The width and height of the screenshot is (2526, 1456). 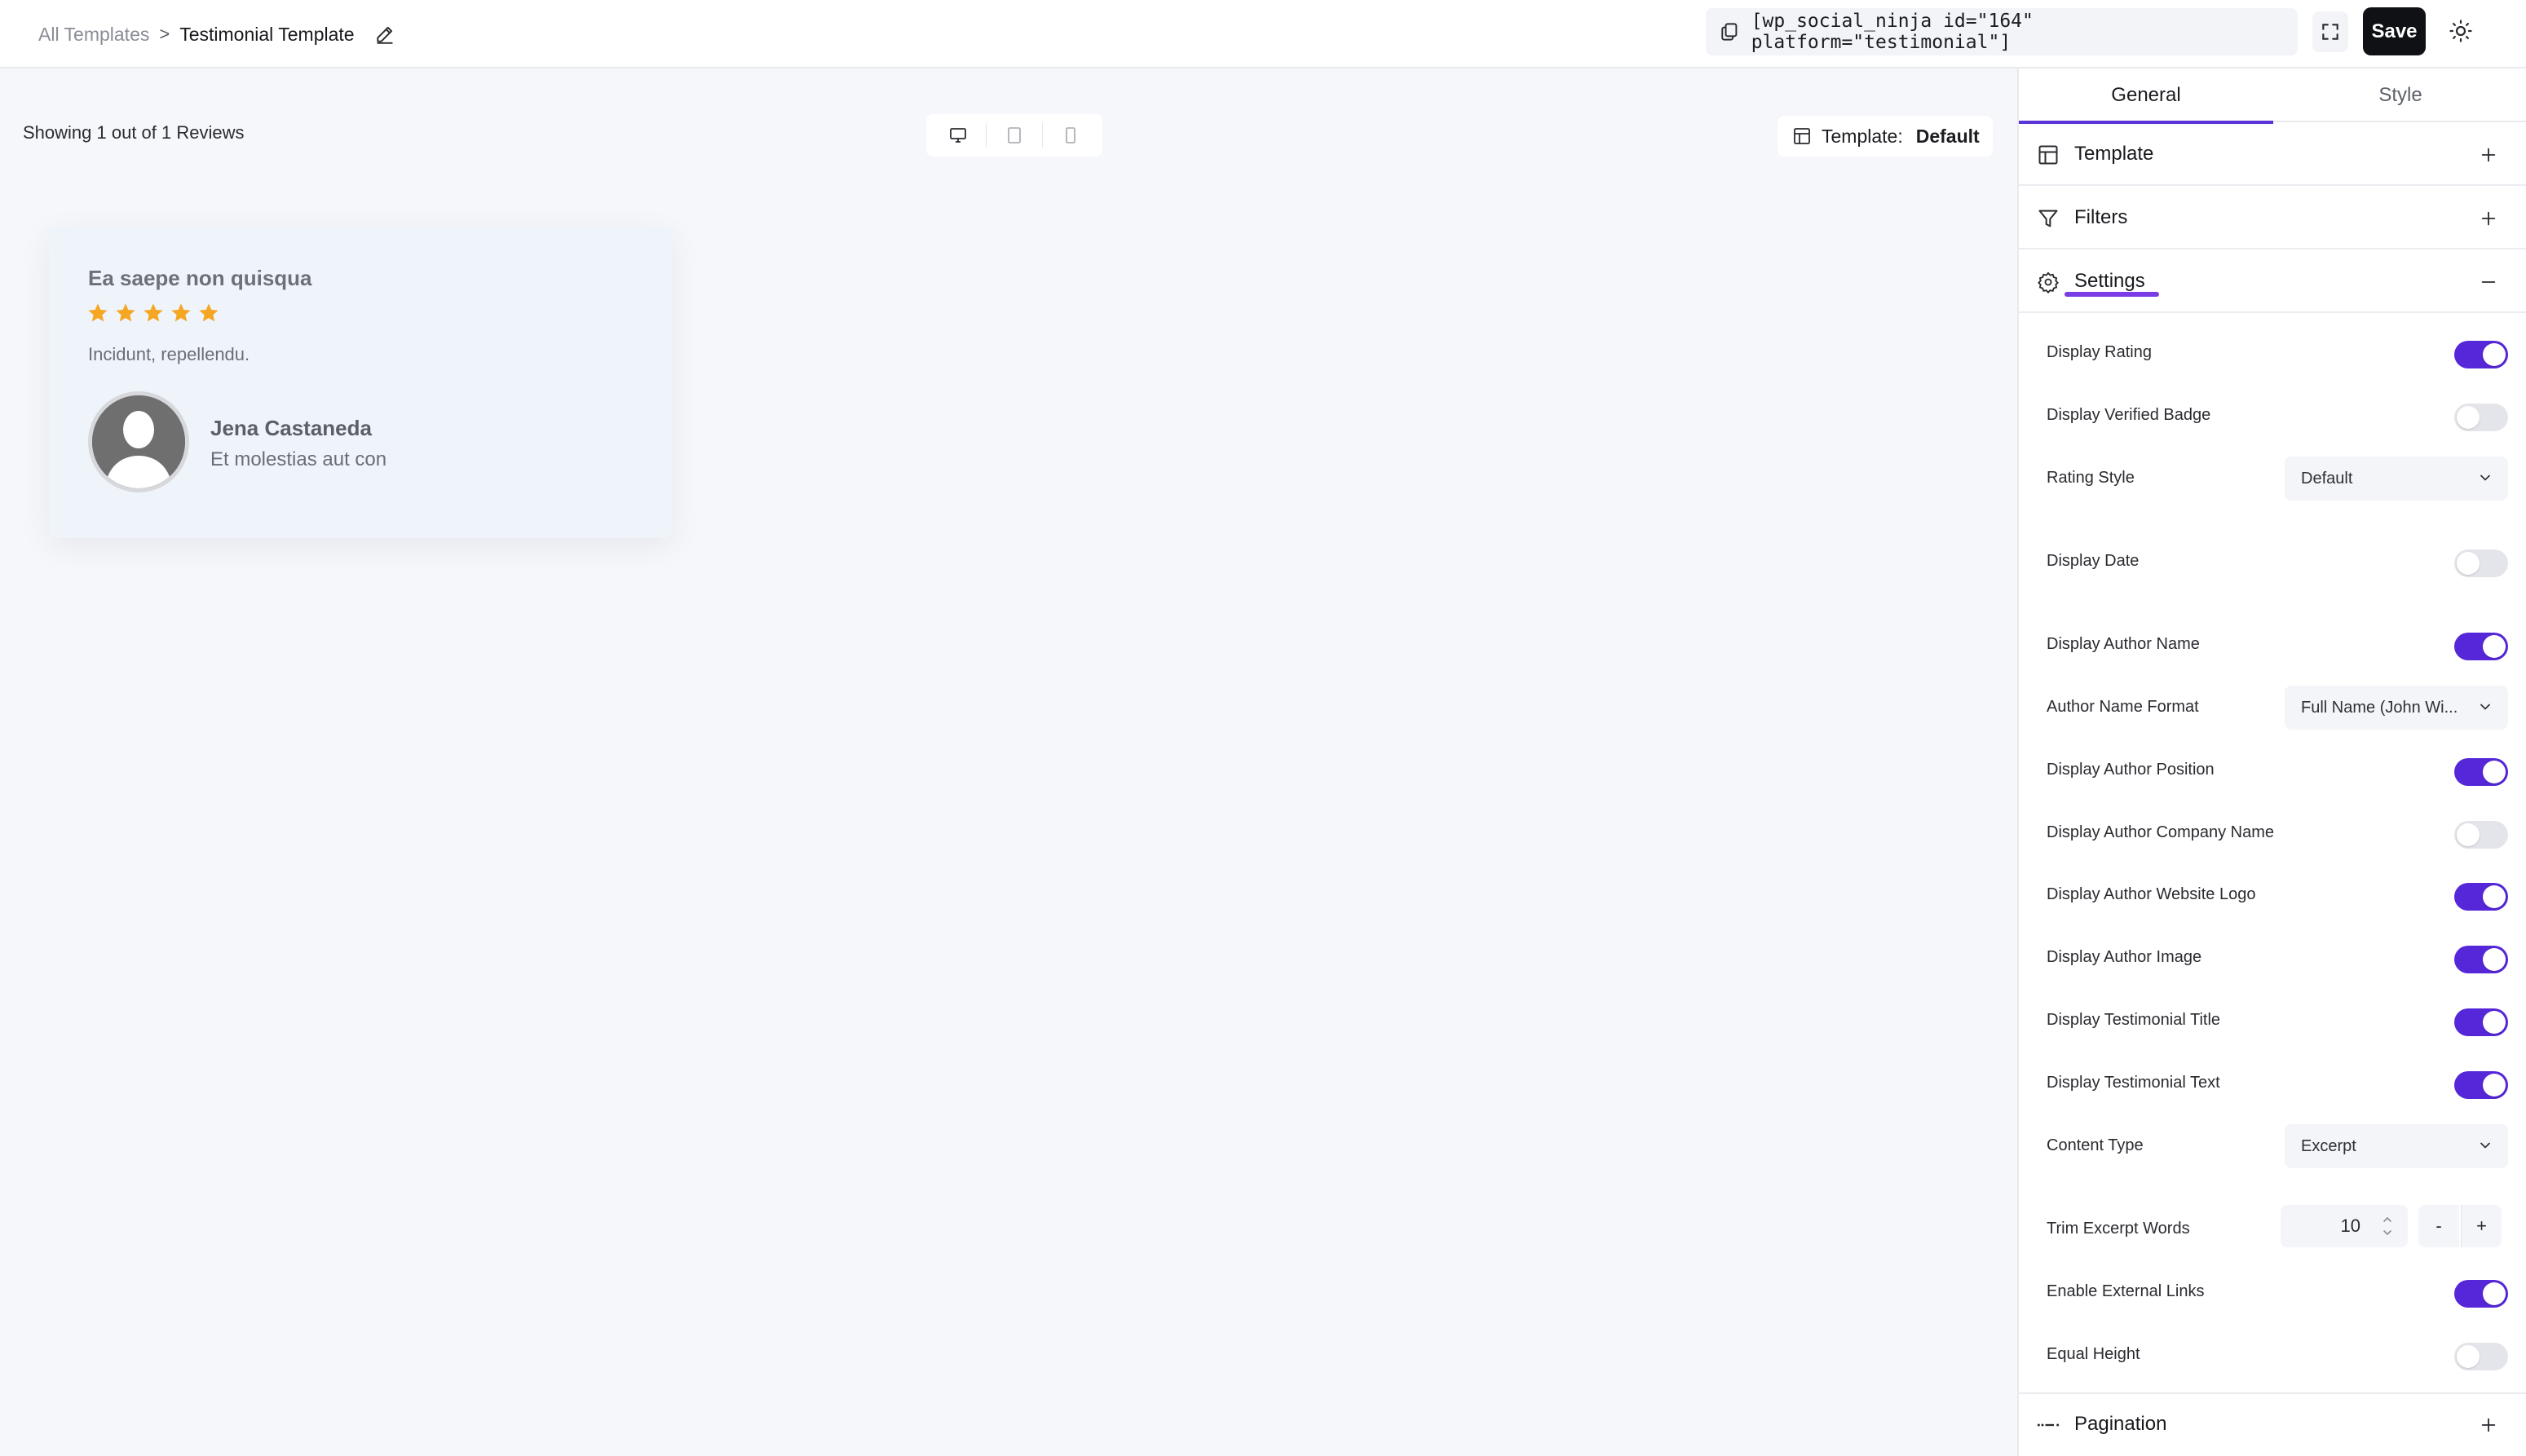 What do you see at coordinates (2481, 417) in the screenshot?
I see `display-verified-badge-toggle` at bounding box center [2481, 417].